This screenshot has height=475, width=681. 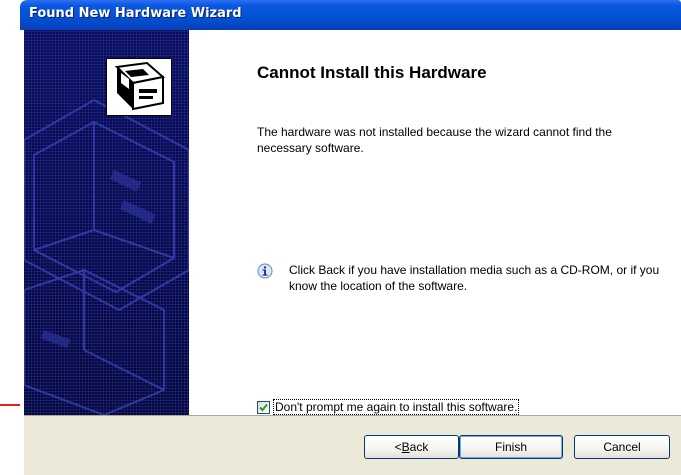 What do you see at coordinates (419, 447) in the screenshot?
I see `back-button-rest: ack` at bounding box center [419, 447].